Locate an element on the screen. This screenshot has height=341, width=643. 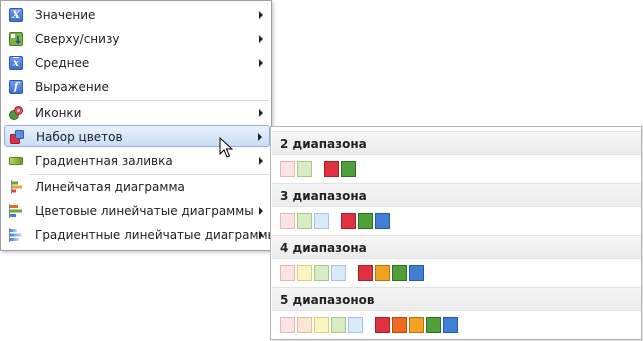
menu-item-value: X Значение is located at coordinates (137, 15).